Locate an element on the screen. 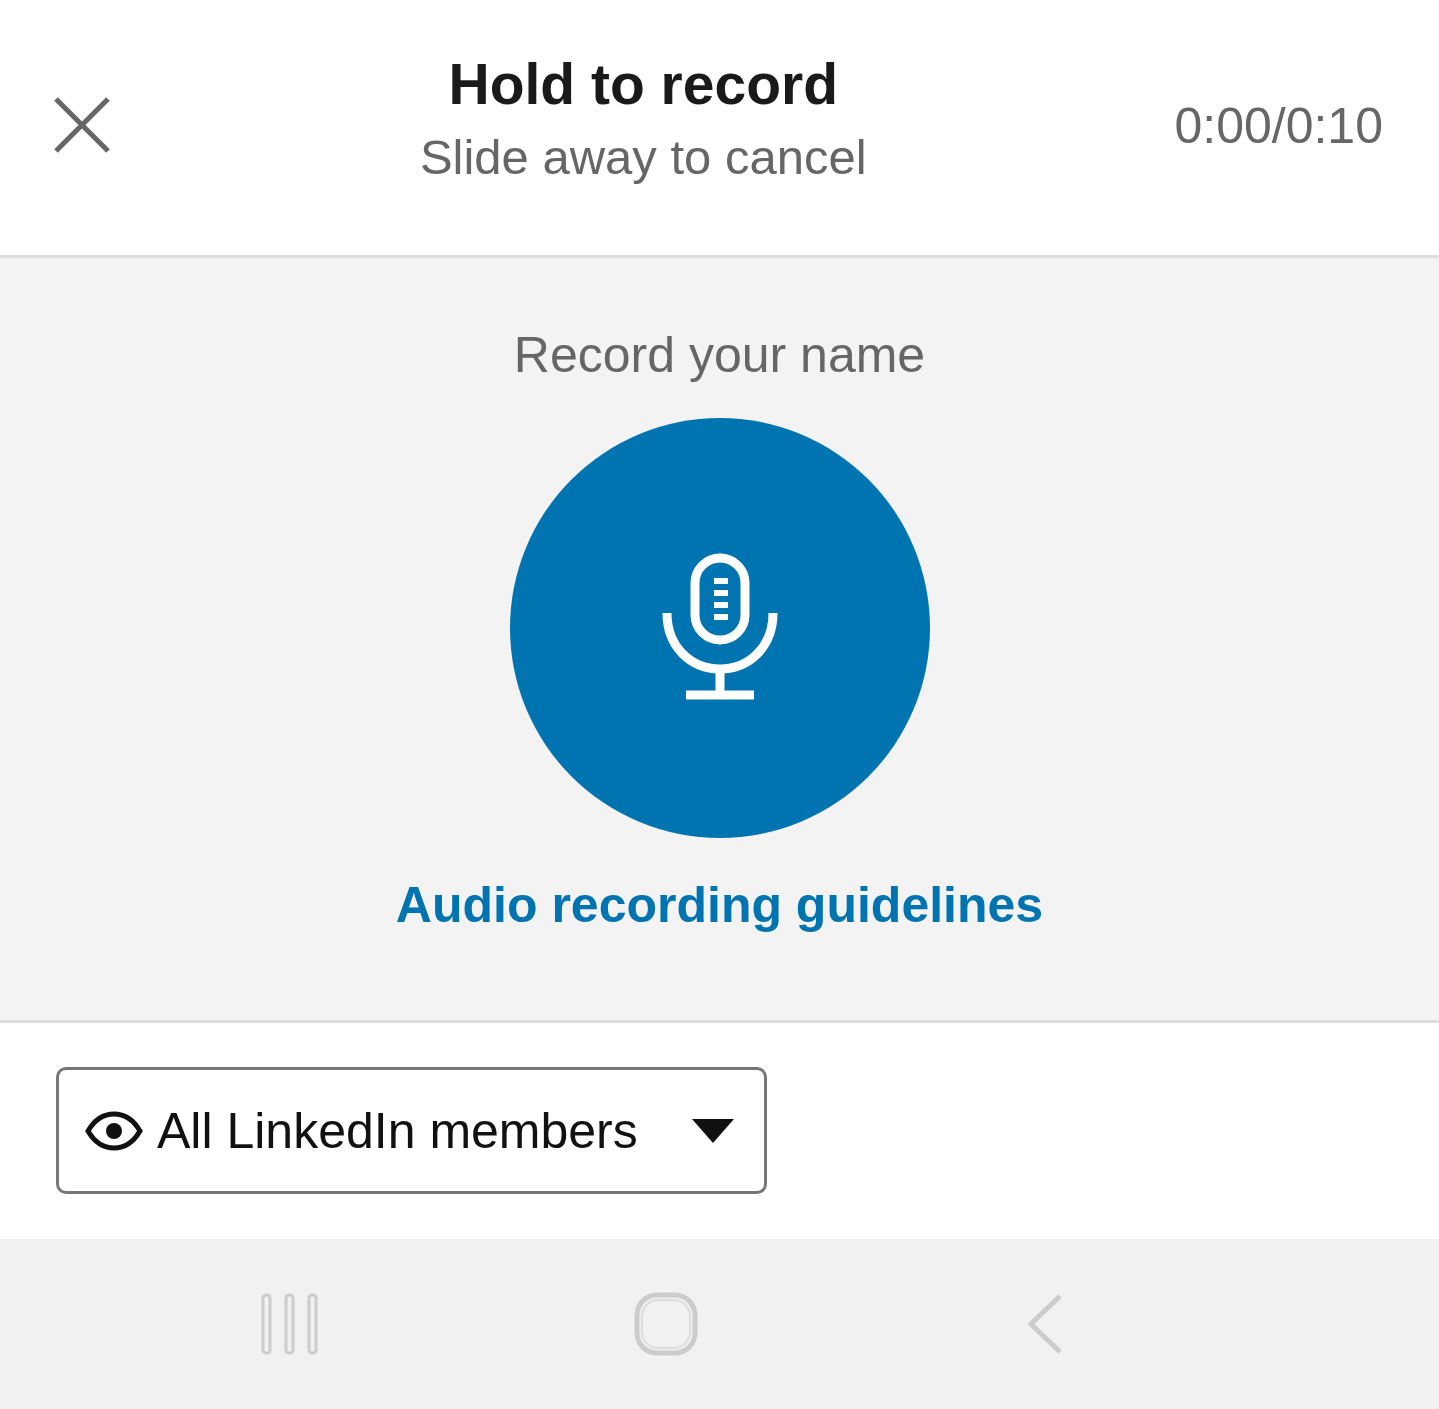  dialog-title: Hold to record is located at coordinates (643, 83).